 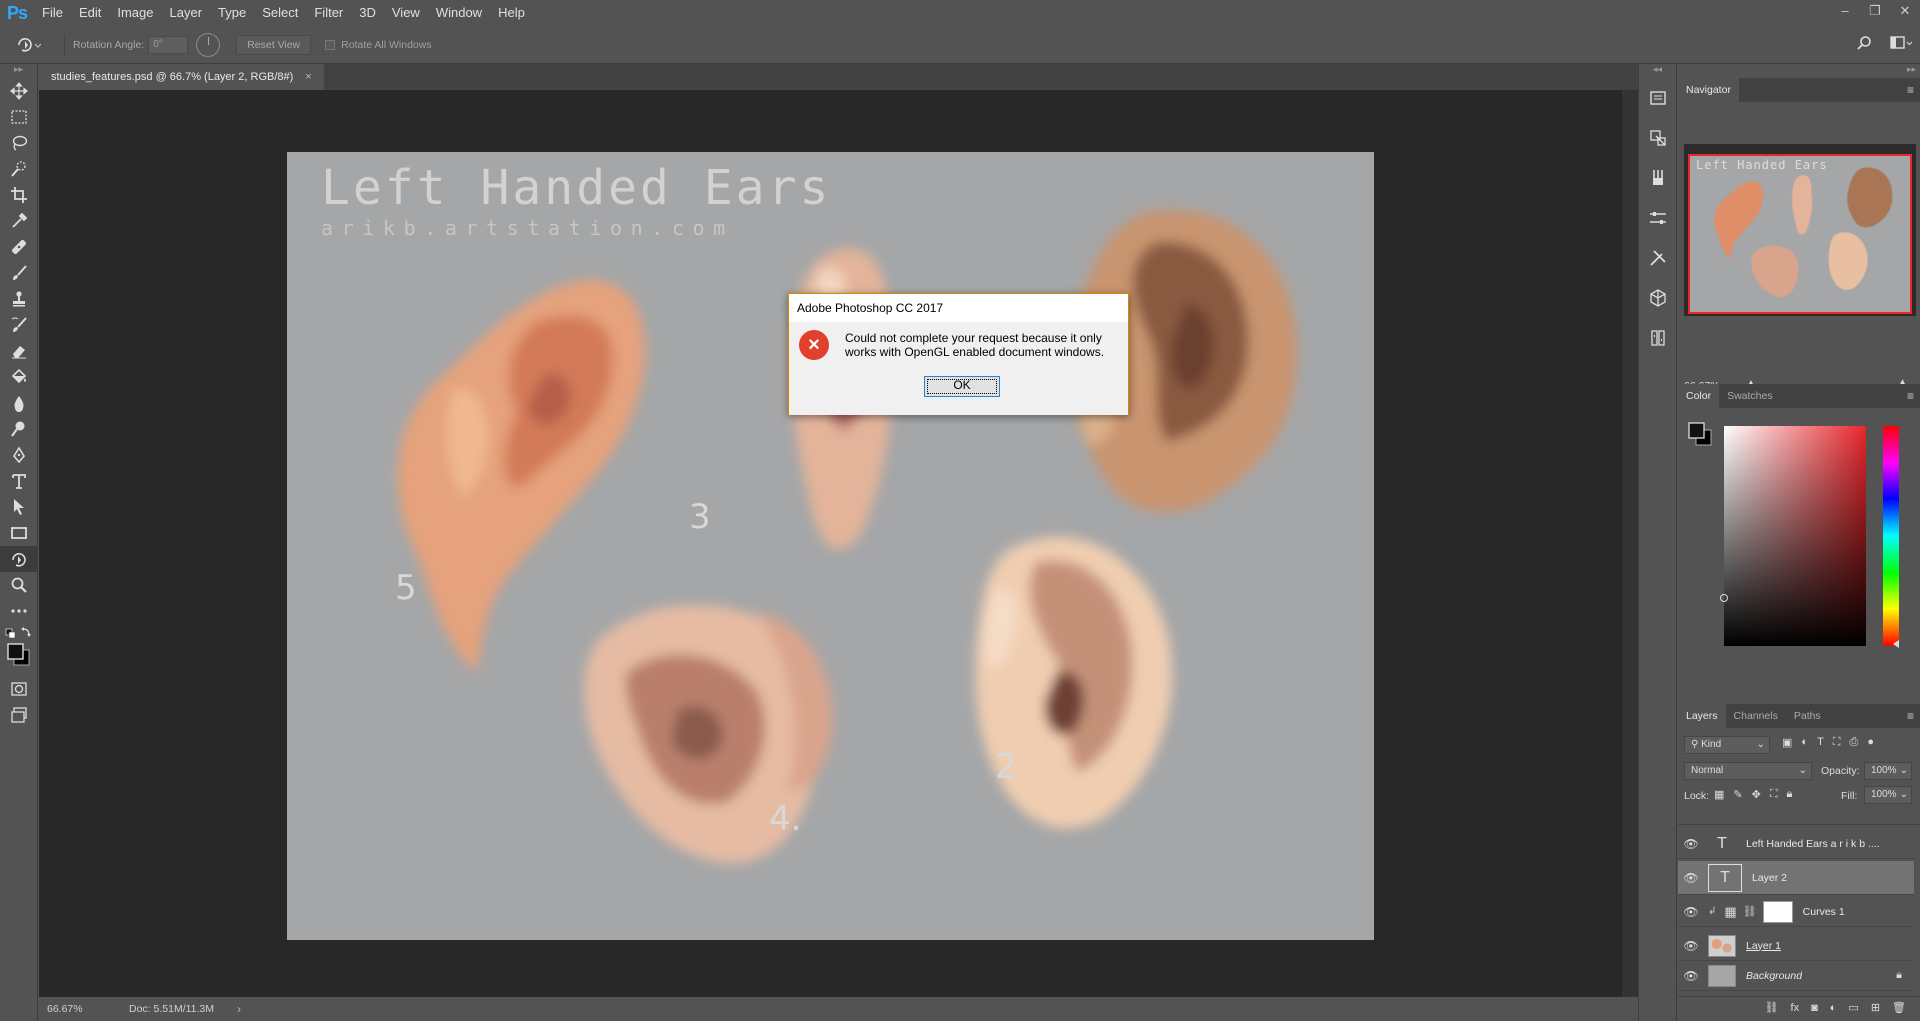 I want to click on filter-smart-object-icon: ⎙, so click(x=1854, y=742).